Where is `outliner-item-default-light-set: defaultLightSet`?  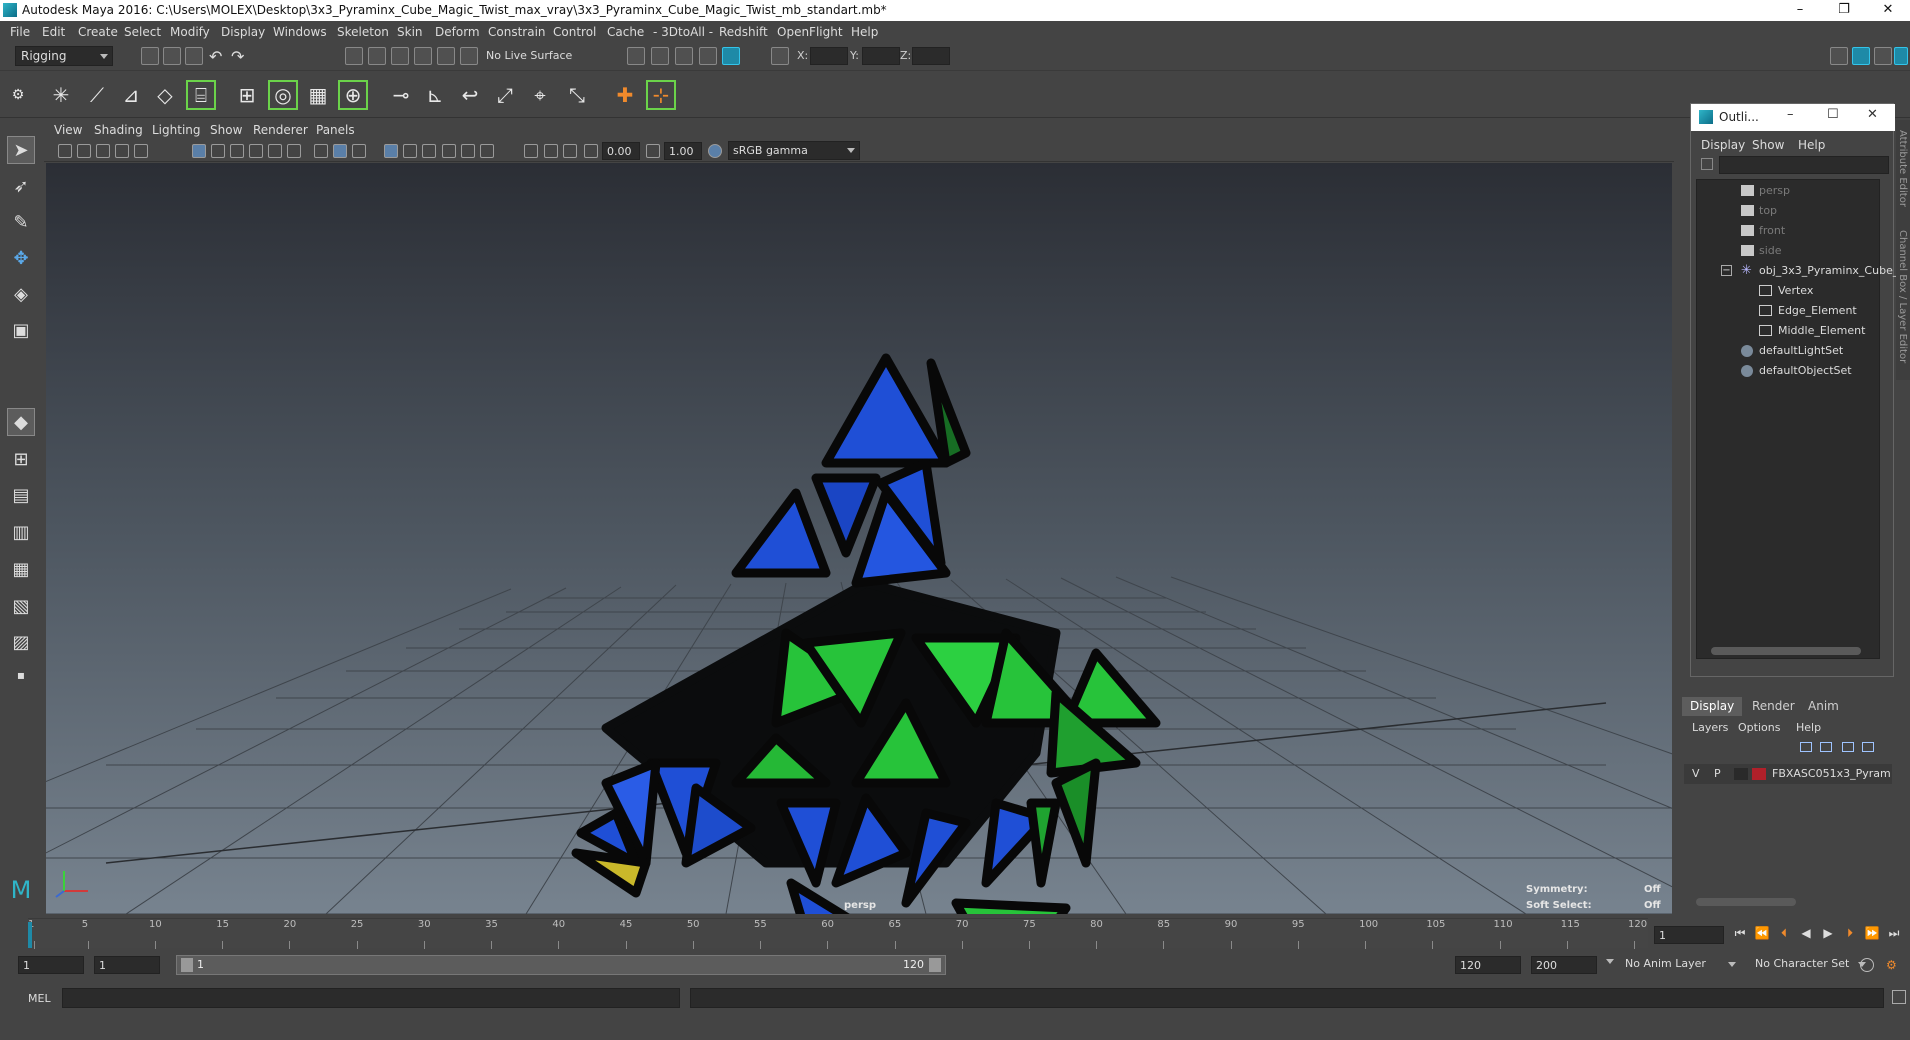
outliner-item-default-light-set: defaultLightSet is located at coordinates (1787, 351).